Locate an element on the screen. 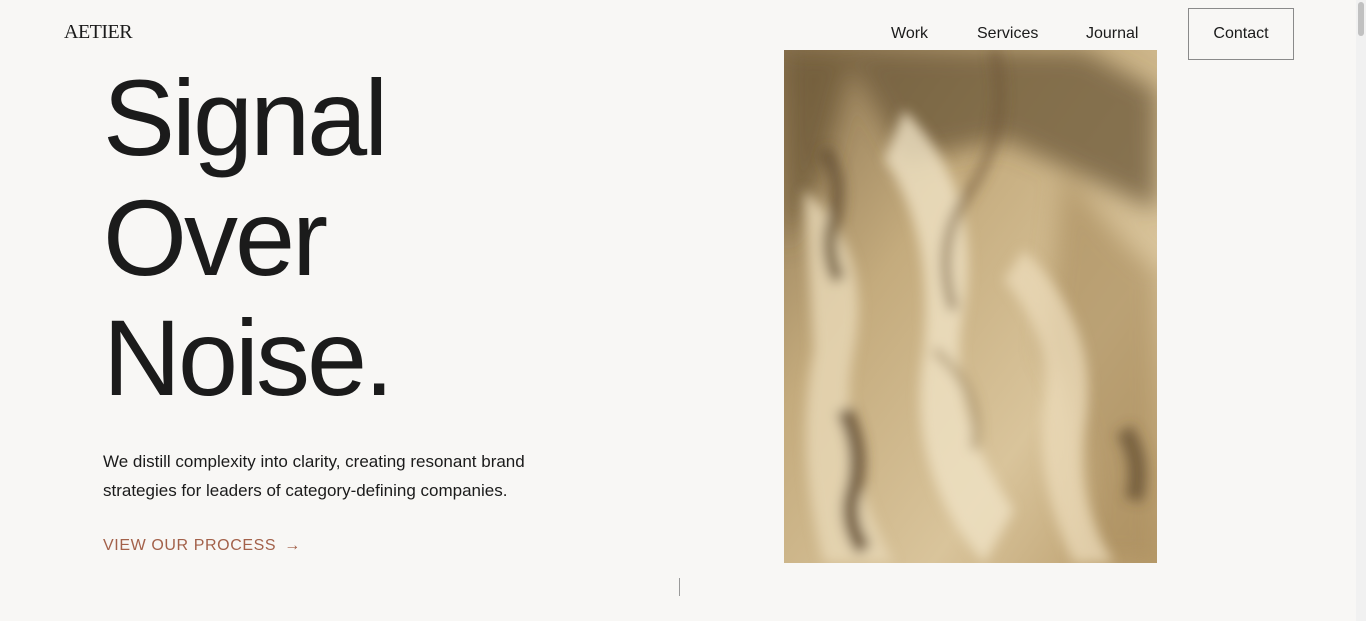  nav-link-services: Services is located at coordinates (1007, 34).